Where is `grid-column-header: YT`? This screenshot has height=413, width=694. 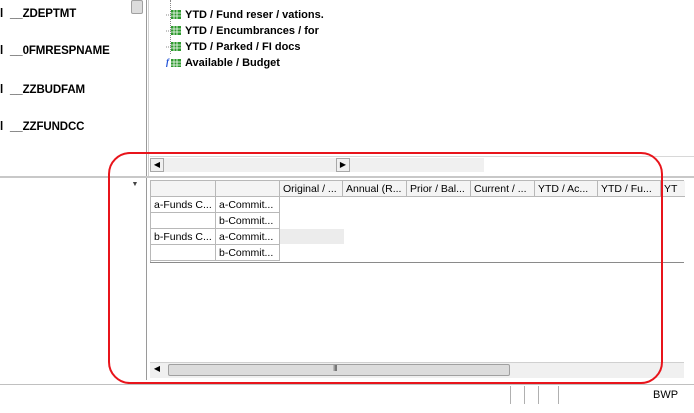 grid-column-header: YT is located at coordinates (673, 189).